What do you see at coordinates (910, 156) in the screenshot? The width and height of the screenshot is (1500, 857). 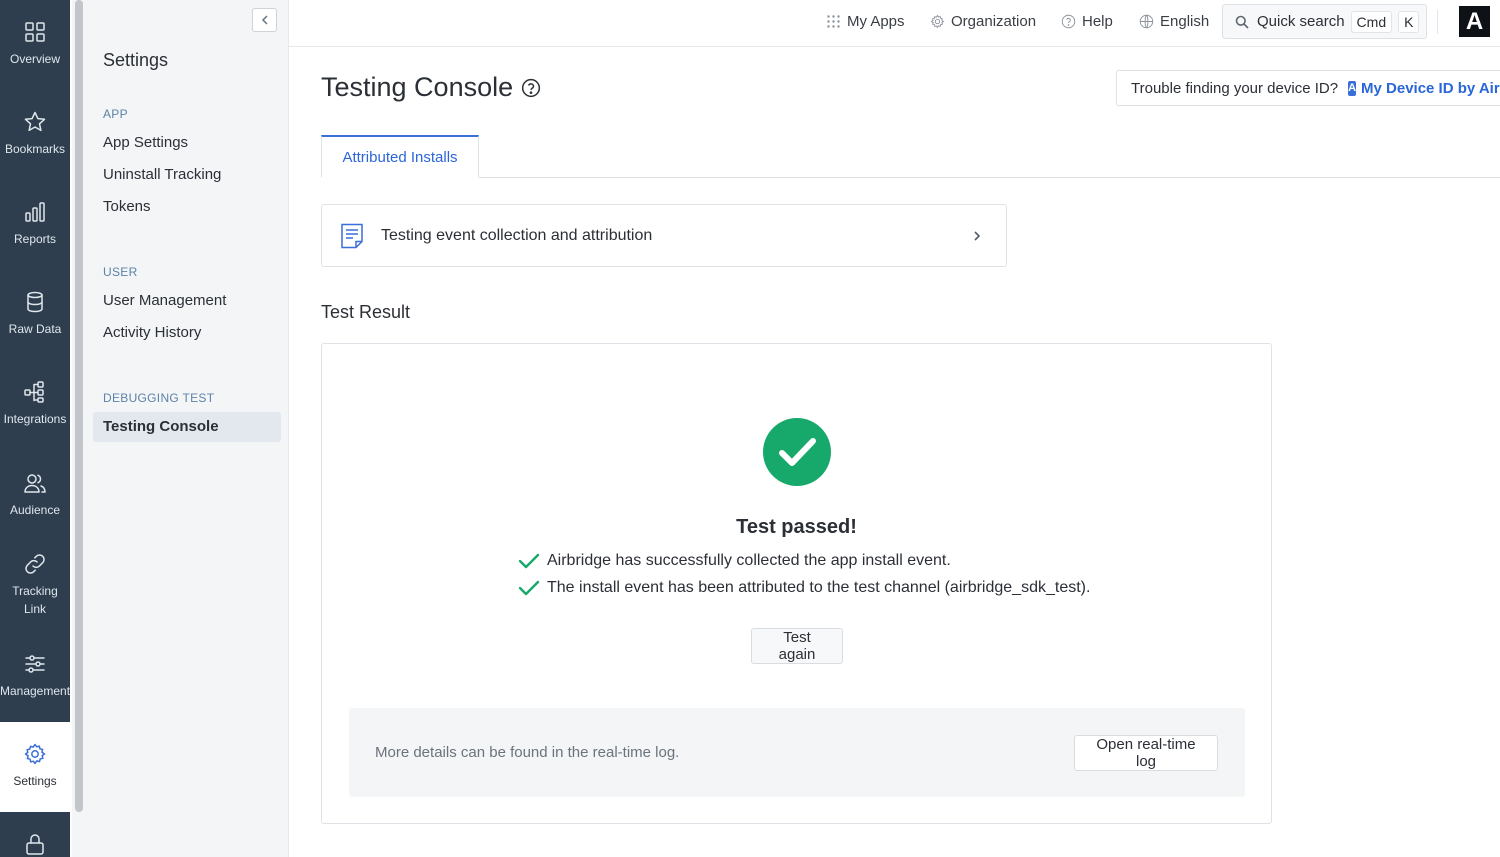 I see `tab-bar: Attributed Installs` at bounding box center [910, 156].